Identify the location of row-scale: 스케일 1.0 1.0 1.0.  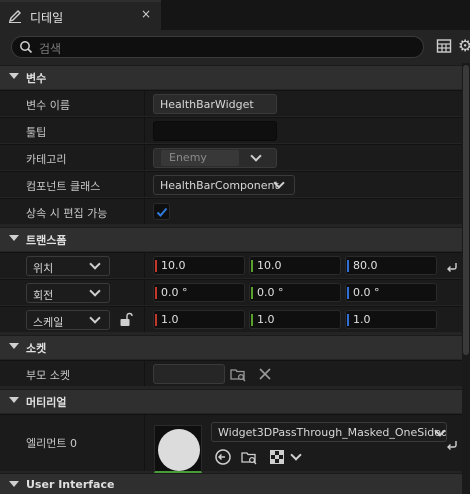
(231, 319).